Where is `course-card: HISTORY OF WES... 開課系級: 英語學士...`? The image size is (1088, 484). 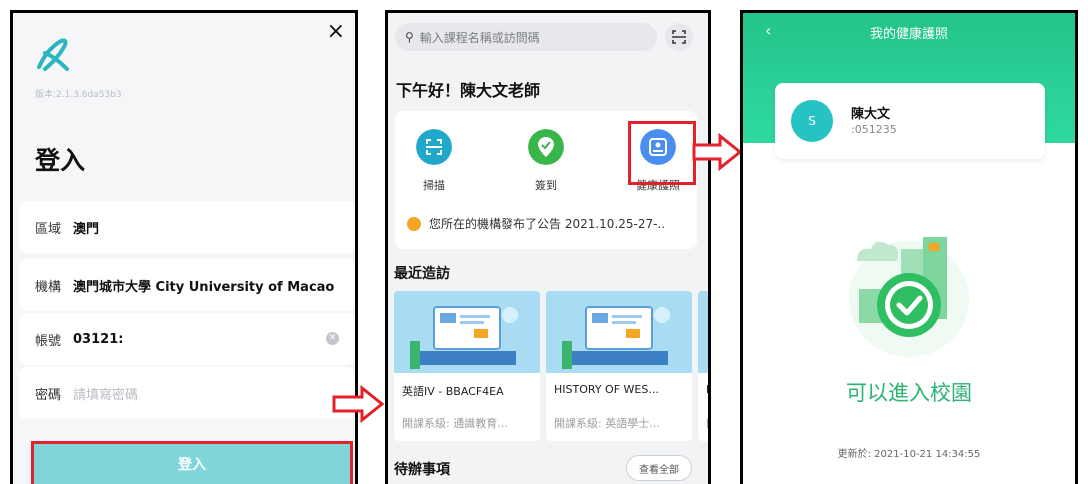
course-card: HISTORY OF WES... 開課系級: 英語學士... is located at coordinates (619, 366).